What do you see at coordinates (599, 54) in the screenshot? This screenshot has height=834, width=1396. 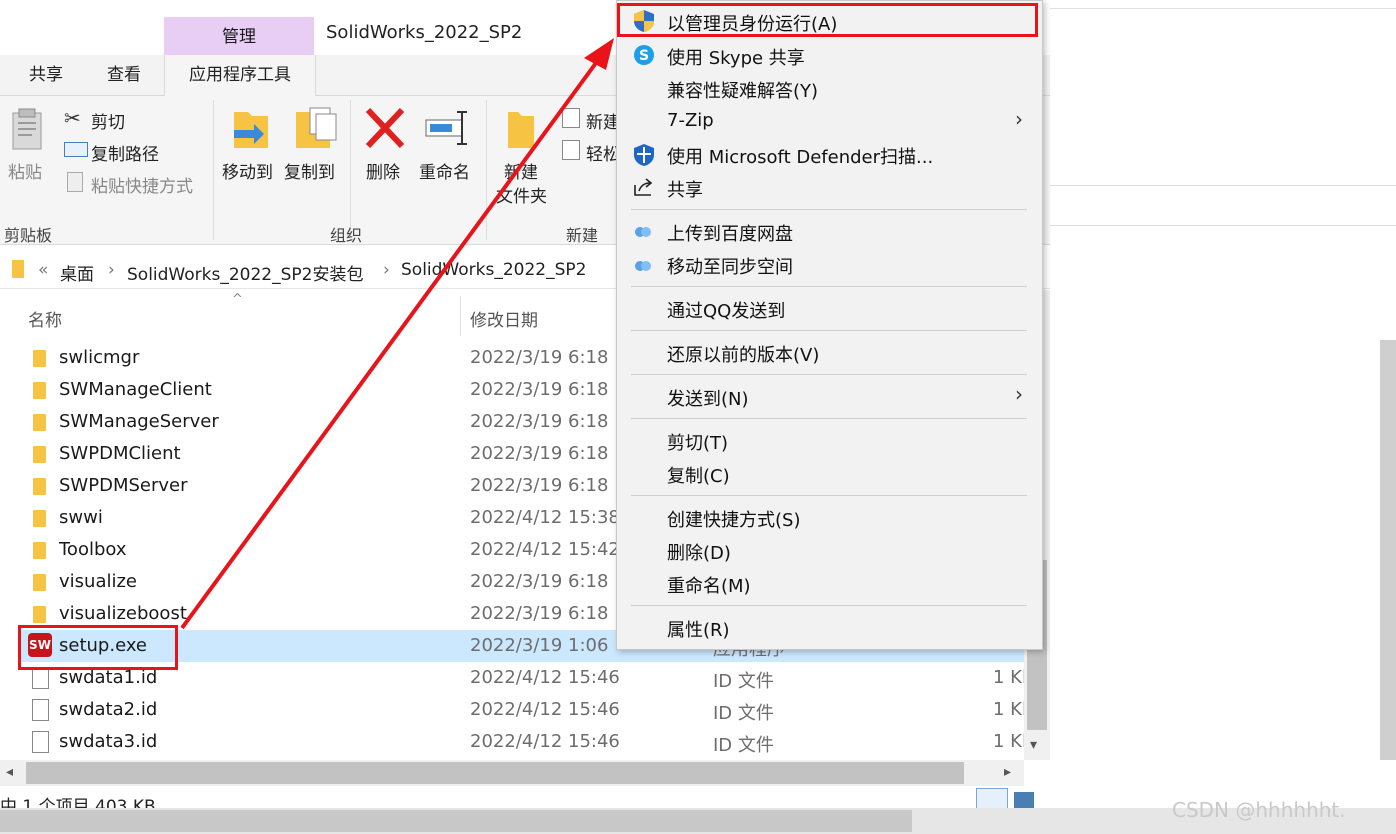 I see `arrow-head` at bounding box center [599, 54].